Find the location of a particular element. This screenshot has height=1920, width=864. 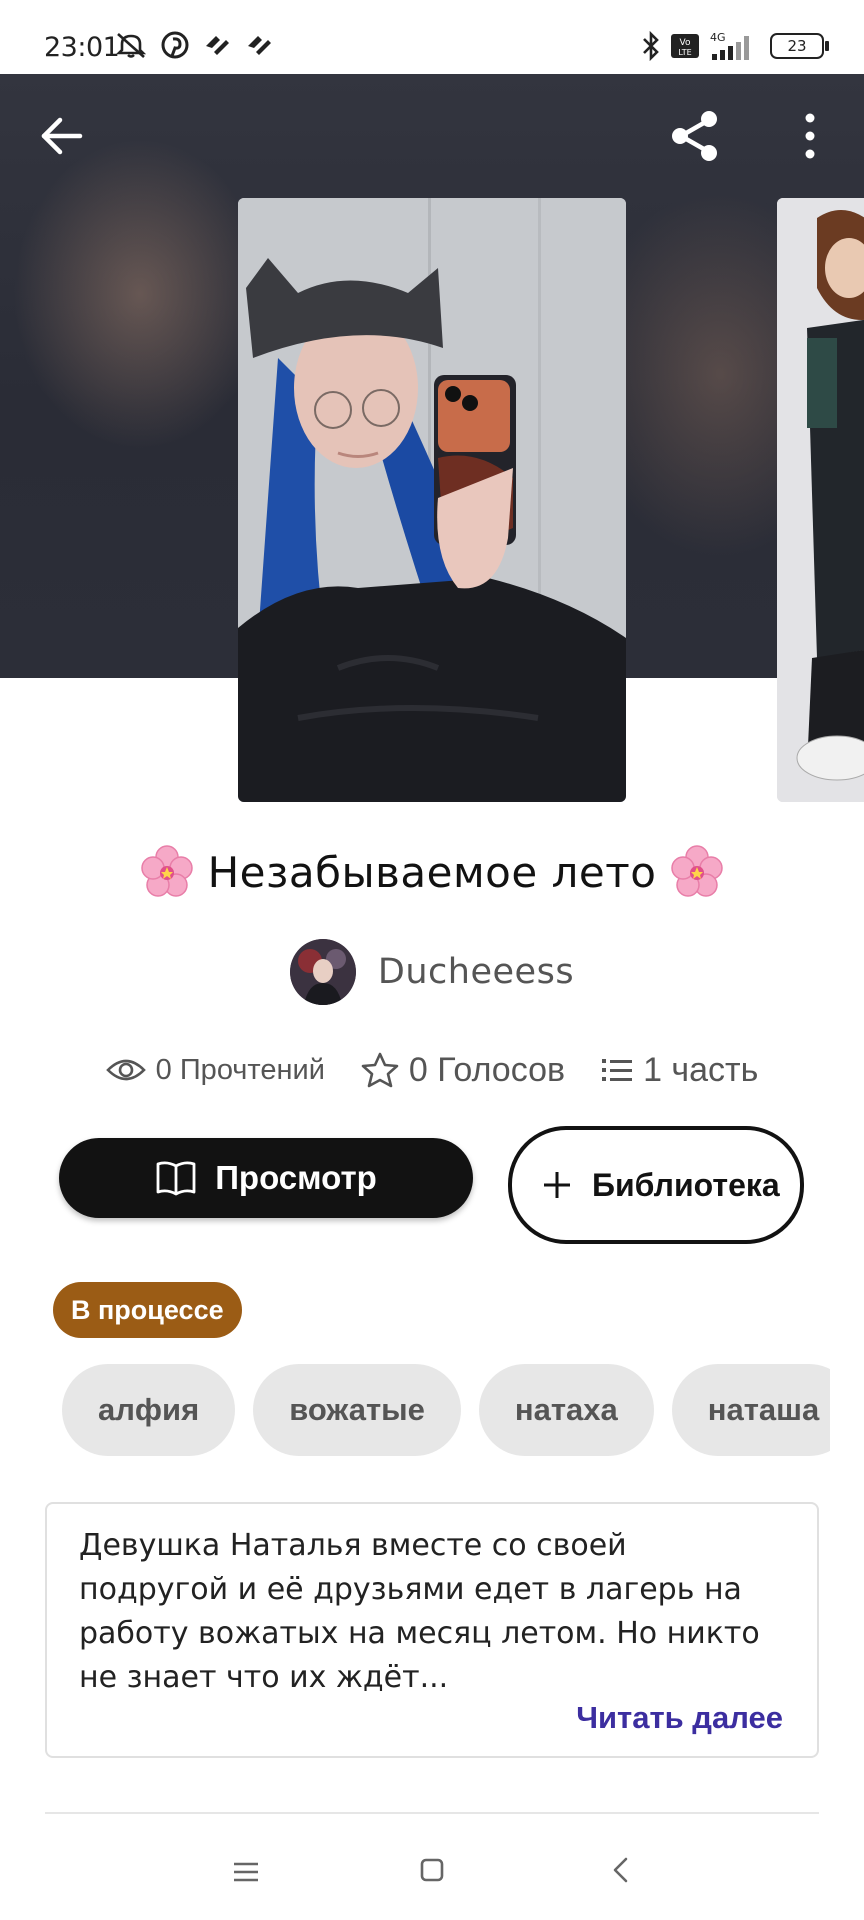

add-to-library-button: Библиотека is located at coordinates (656, 1185).